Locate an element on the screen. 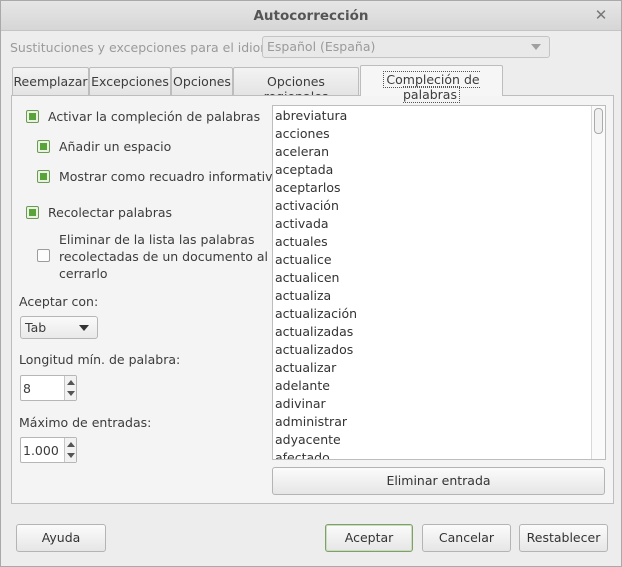 The image size is (622, 567). tab-opciones: Opciones is located at coordinates (202, 81).